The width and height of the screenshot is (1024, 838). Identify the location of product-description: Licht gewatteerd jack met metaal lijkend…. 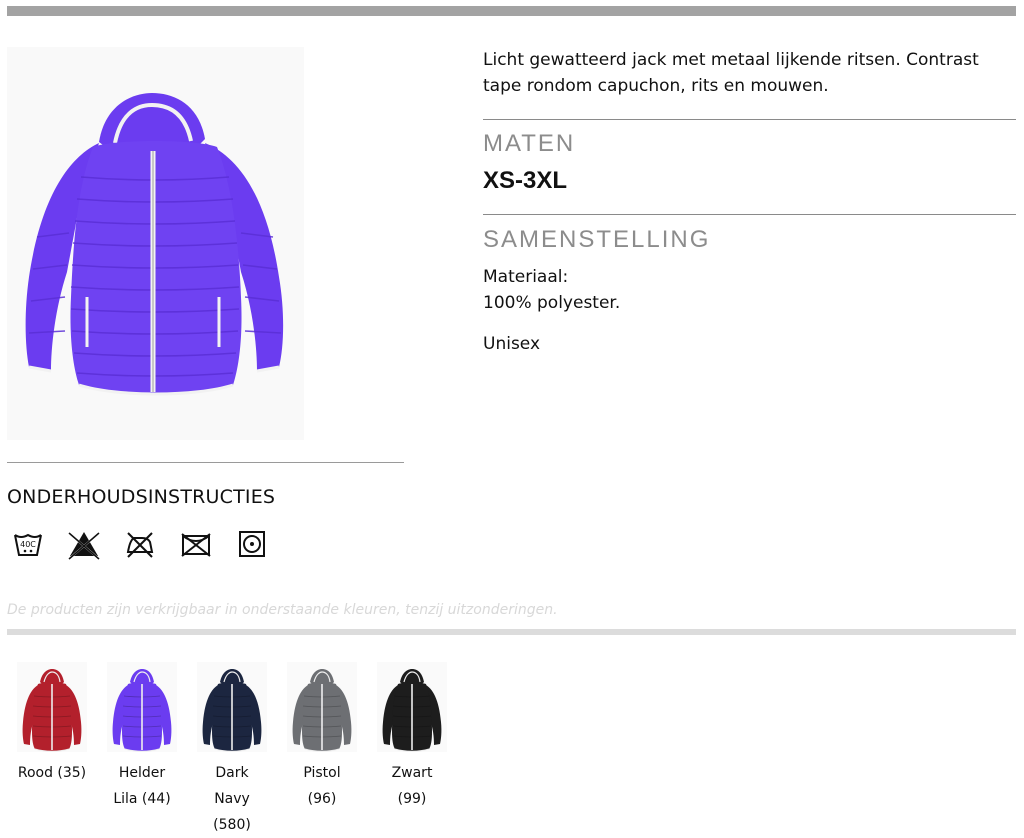
(731, 73).